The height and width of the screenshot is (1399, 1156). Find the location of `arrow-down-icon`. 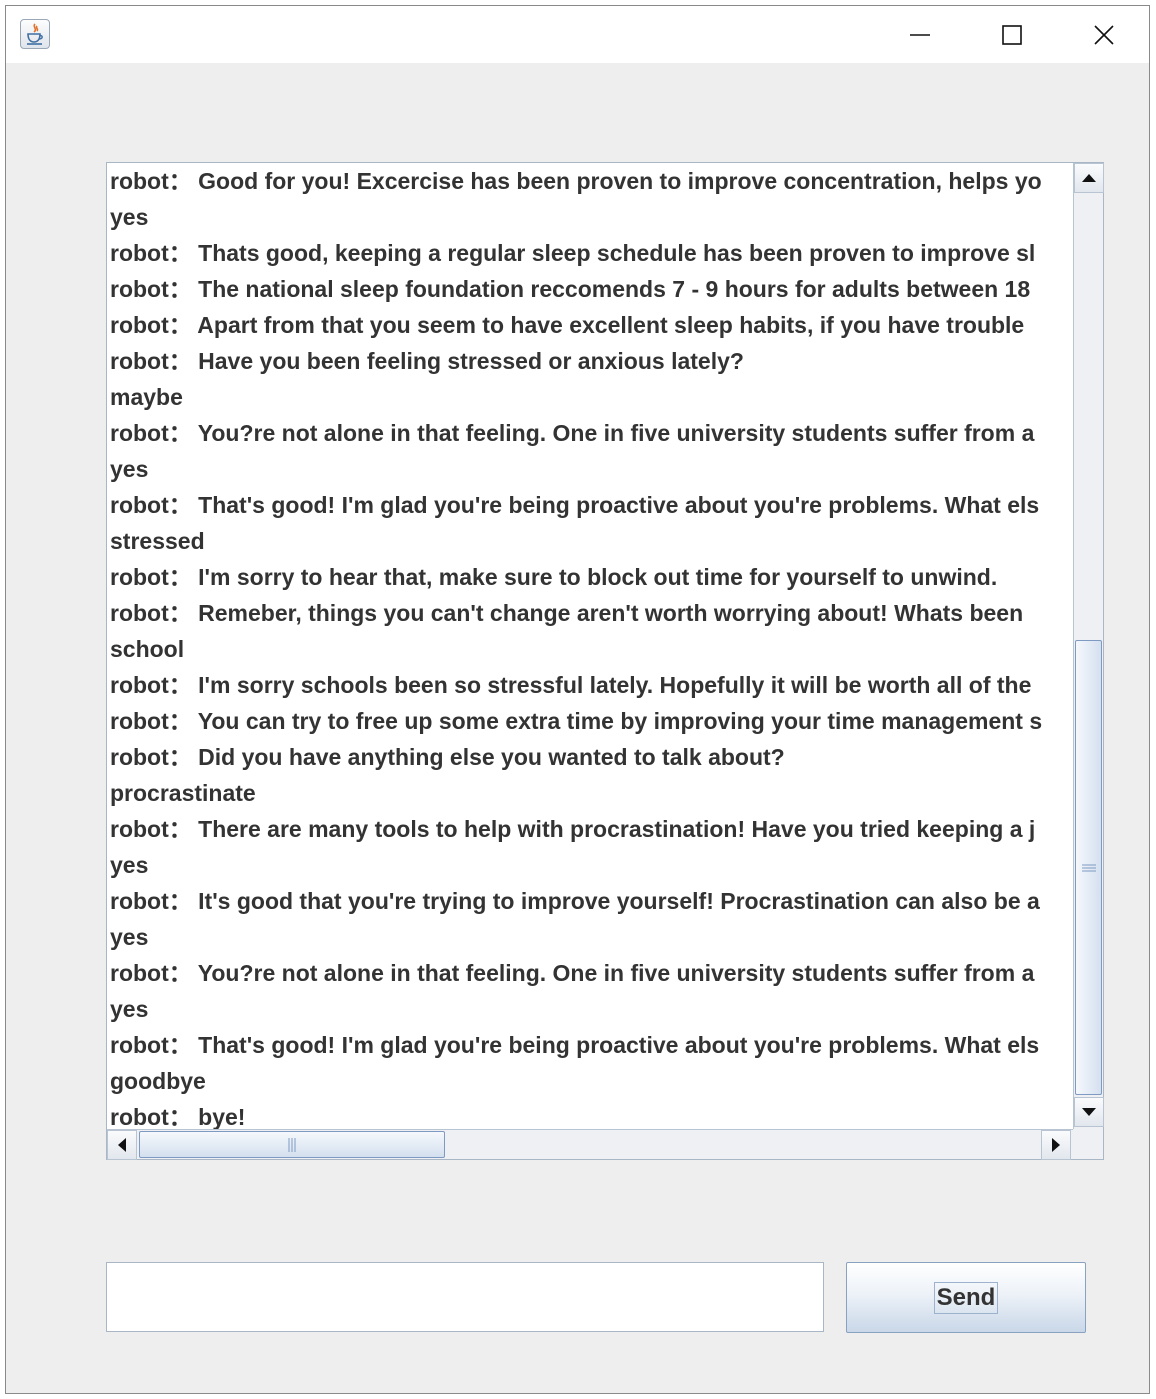

arrow-down-icon is located at coordinates (1089, 1112).